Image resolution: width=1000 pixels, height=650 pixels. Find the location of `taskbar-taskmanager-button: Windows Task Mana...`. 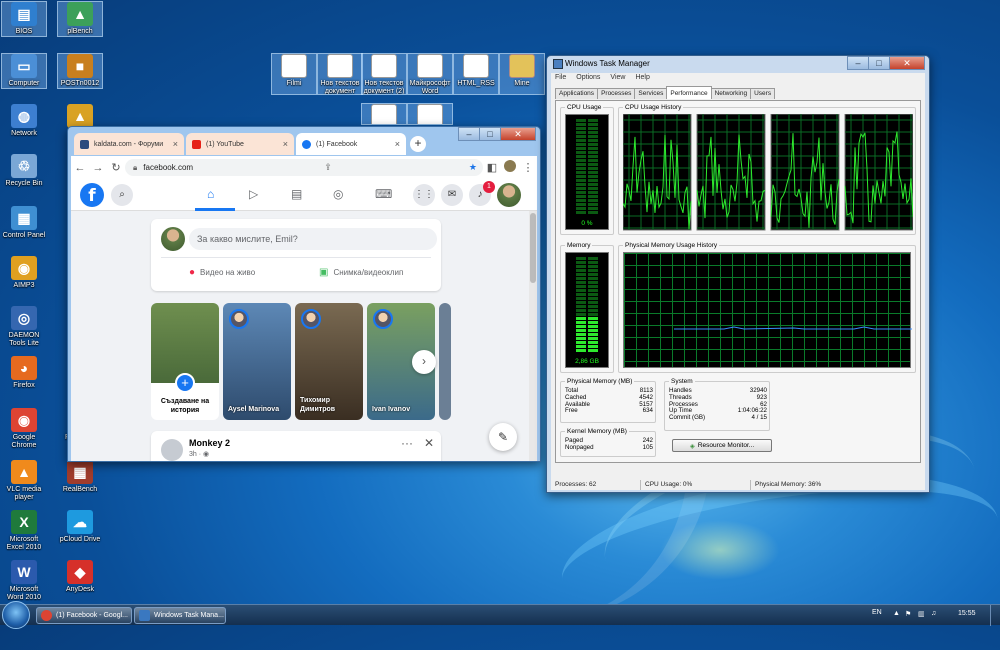

taskbar-taskmanager-button: Windows Task Mana... is located at coordinates (180, 615).